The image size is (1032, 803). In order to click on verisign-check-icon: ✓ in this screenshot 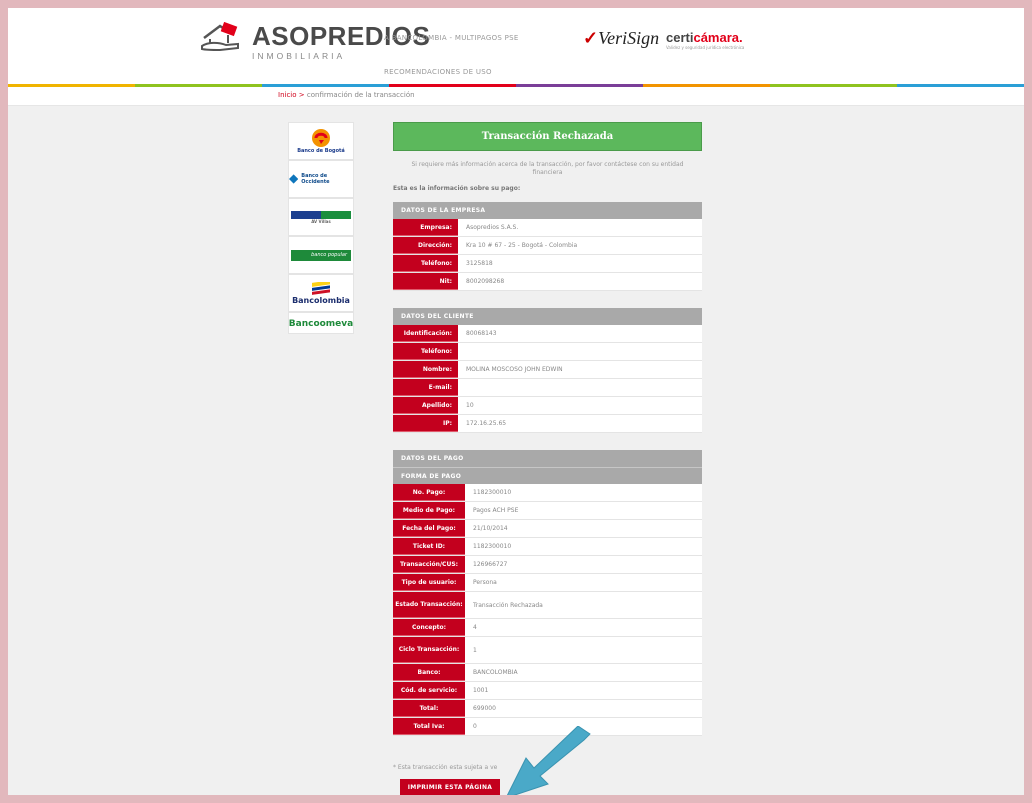, I will do `click(591, 38)`.